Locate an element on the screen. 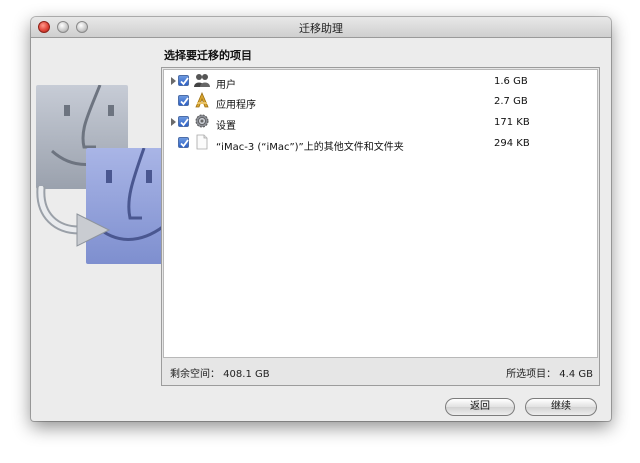  settings-gear-icon is located at coordinates (202, 121).